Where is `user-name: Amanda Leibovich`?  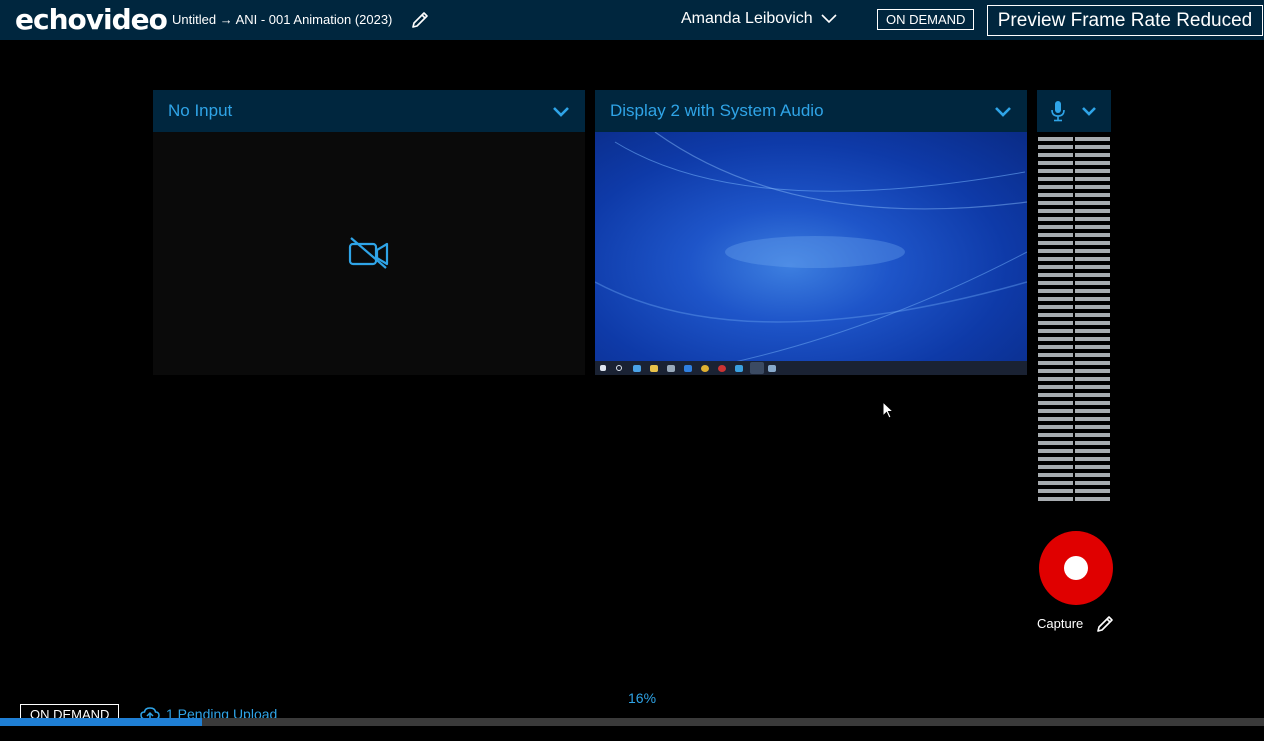 user-name: Amanda Leibovich is located at coordinates (747, 18).